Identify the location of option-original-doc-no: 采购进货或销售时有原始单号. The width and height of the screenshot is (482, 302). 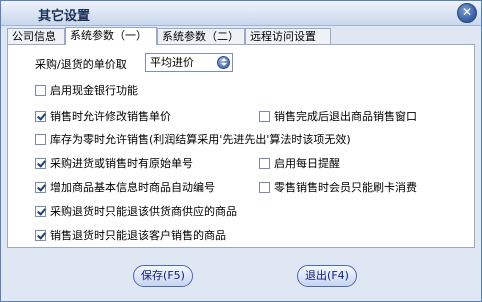
(114, 163).